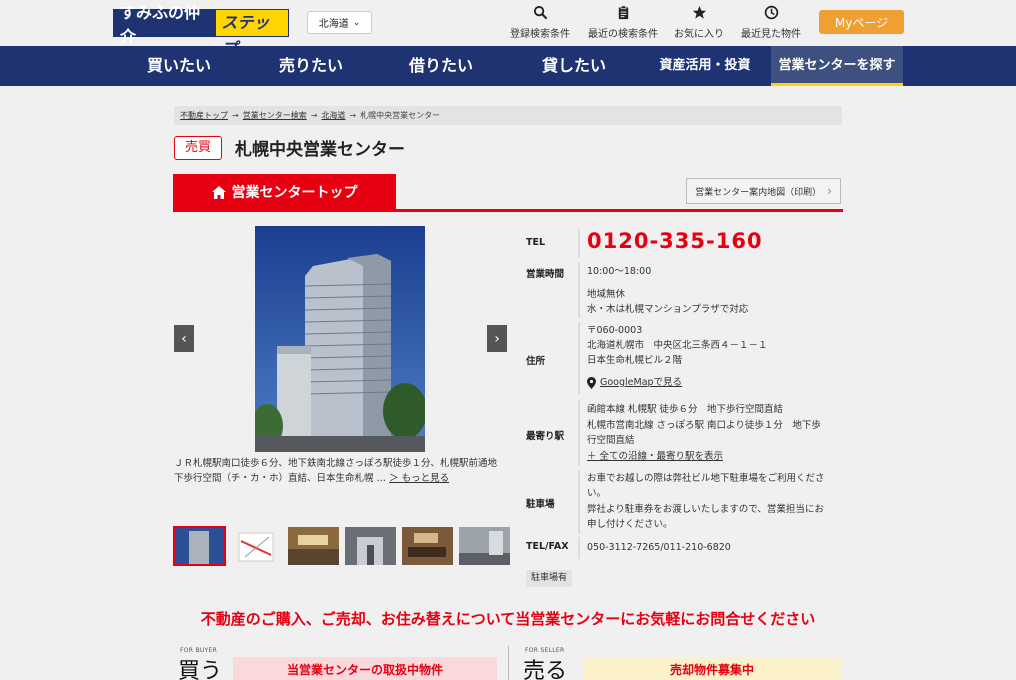 The image size is (1016, 680). Describe the element at coordinates (712, 668) in the screenshot. I see `seller-recruit-button: 売却物件募集中` at that location.